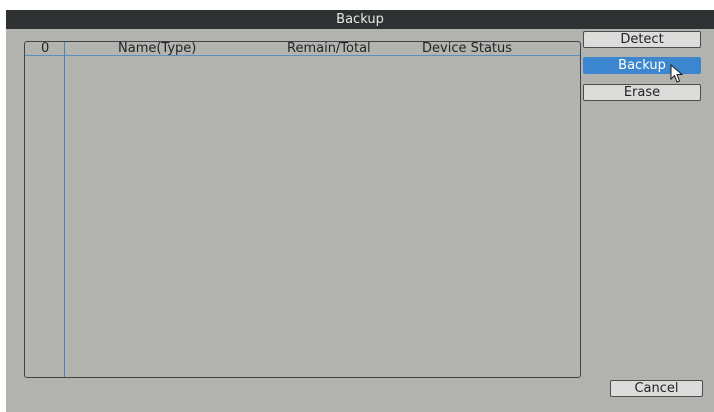 The image size is (714, 412). Describe the element at coordinates (64, 209) in the screenshot. I see `column-divider` at that location.